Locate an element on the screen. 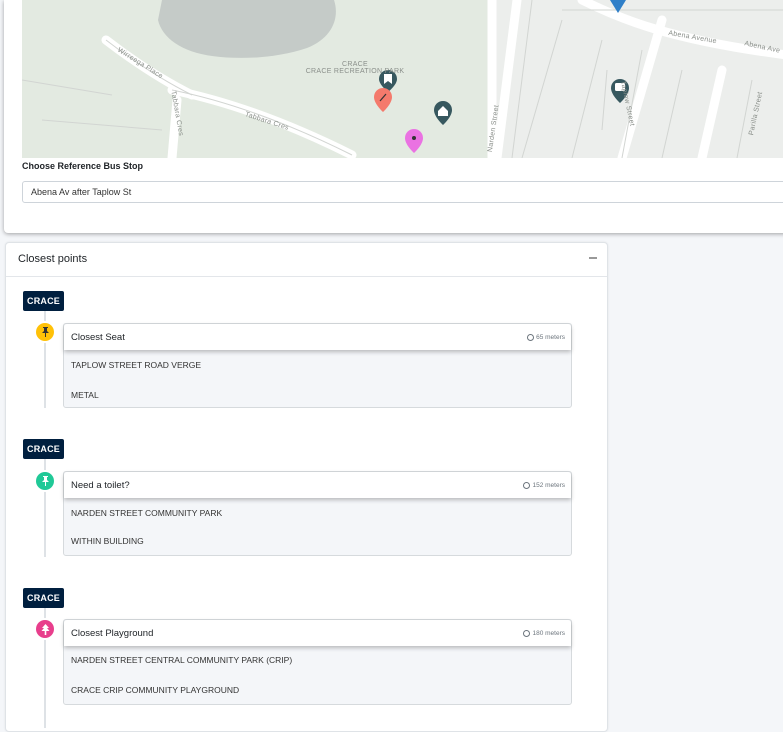 Image resolution: width=783 pixels, height=732 pixels. distance: 152 meters is located at coordinates (544, 485).